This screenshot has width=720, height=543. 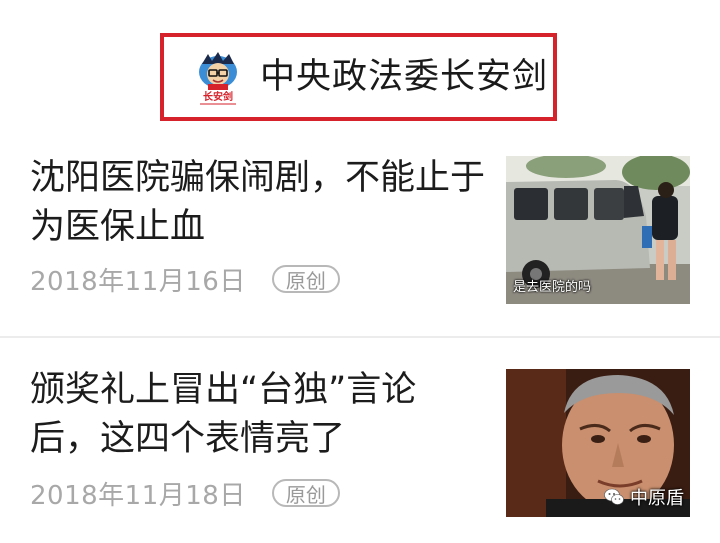 I want to click on article-title: 颁奖礼上冒出“台独”言论后，这四个表情亮了, so click(x=257, y=415).